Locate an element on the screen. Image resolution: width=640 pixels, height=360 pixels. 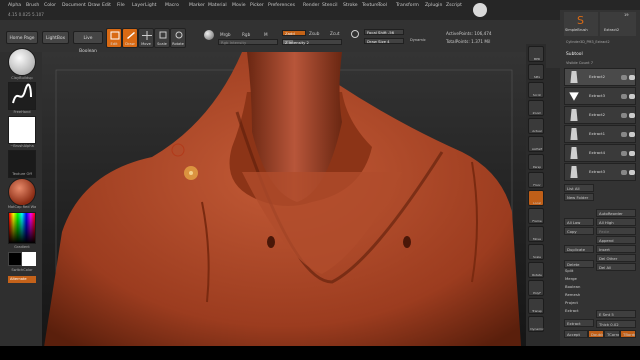
accept-button: Accept is located at coordinates (576, 334).